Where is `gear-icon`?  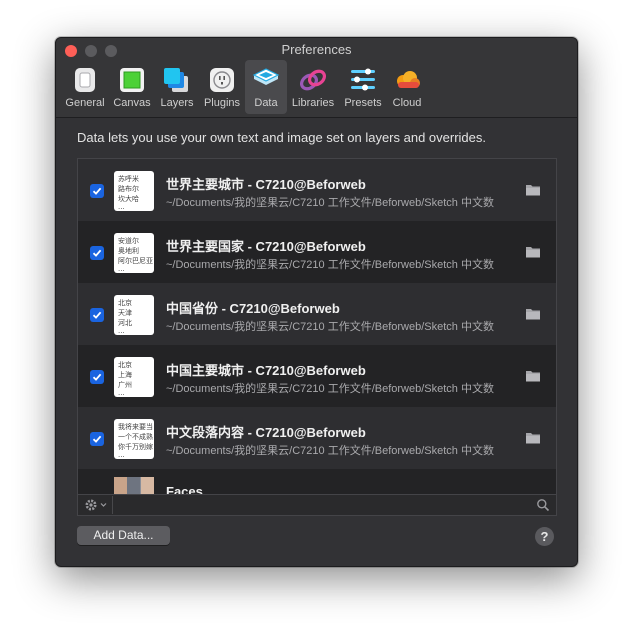
gear-icon is located at coordinates (96, 505).